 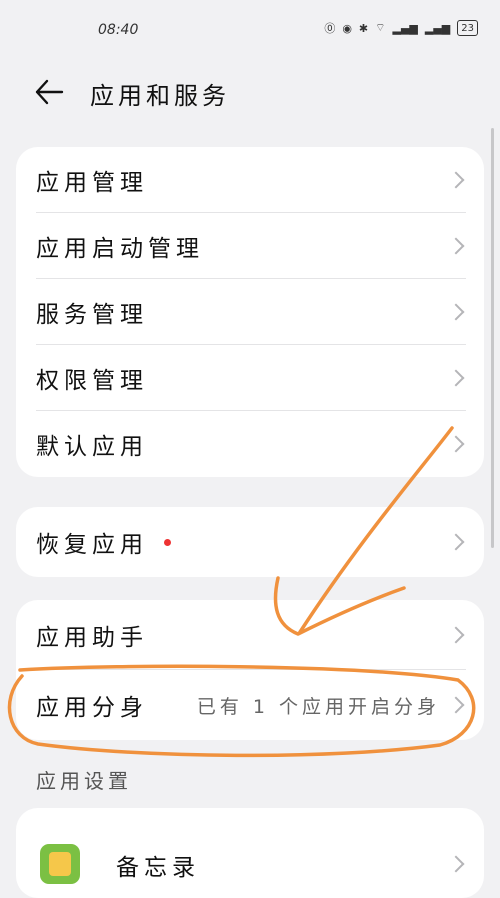 What do you see at coordinates (250, 180) in the screenshot?
I see `menu-item-app-management: 应用管理` at bounding box center [250, 180].